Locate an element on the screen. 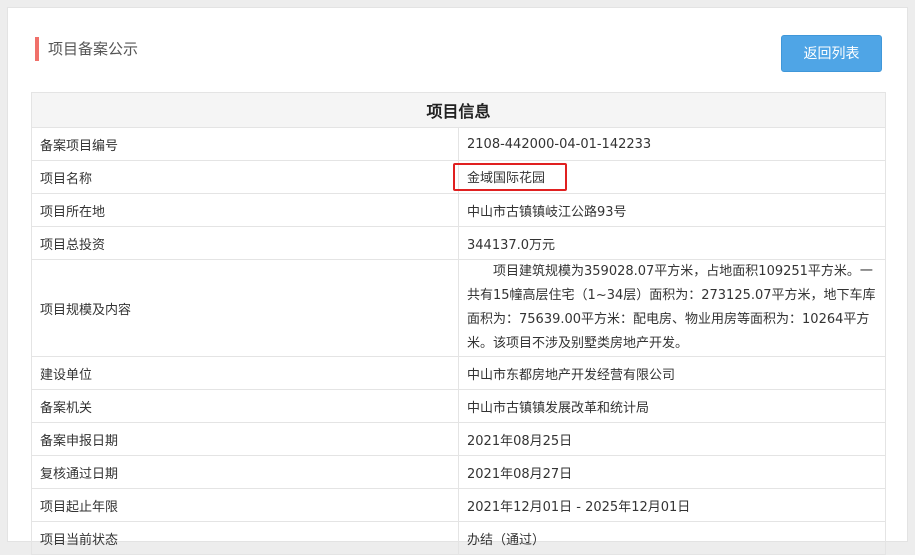 The image size is (915, 555). row-value: 办结（通过） is located at coordinates (672, 538).